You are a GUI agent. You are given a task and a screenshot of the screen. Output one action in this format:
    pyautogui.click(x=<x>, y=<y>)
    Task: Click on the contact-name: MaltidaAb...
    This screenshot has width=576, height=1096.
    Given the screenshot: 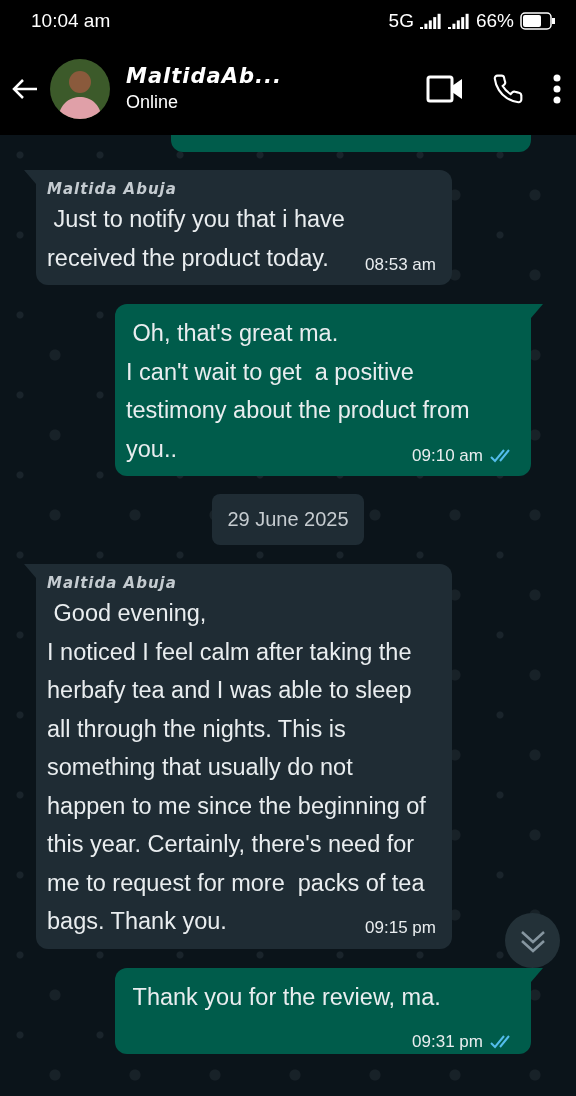 What is the action you would take?
    pyautogui.click(x=204, y=76)
    